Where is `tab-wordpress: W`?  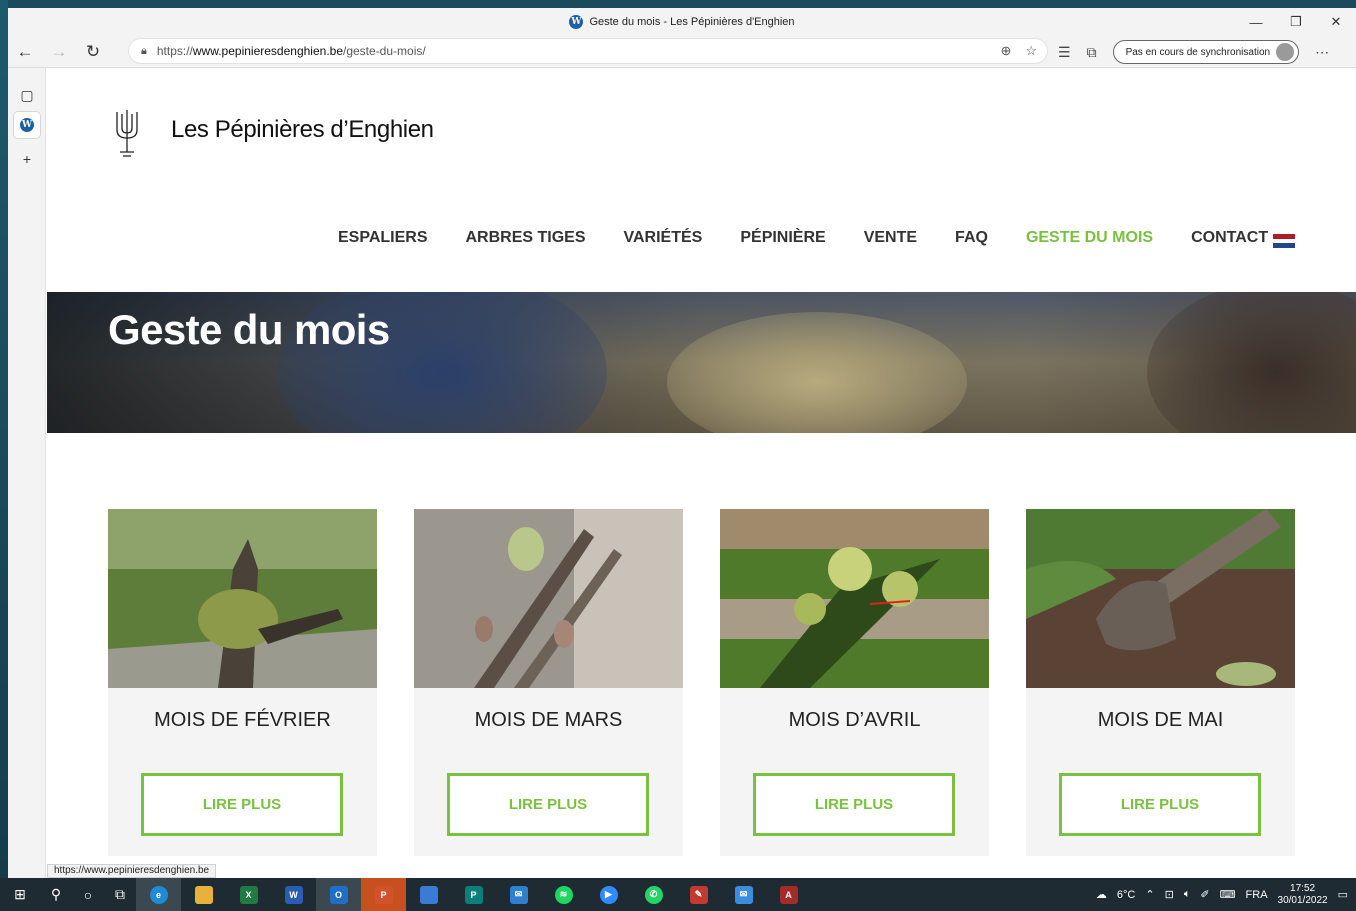 tab-wordpress: W is located at coordinates (27, 125).